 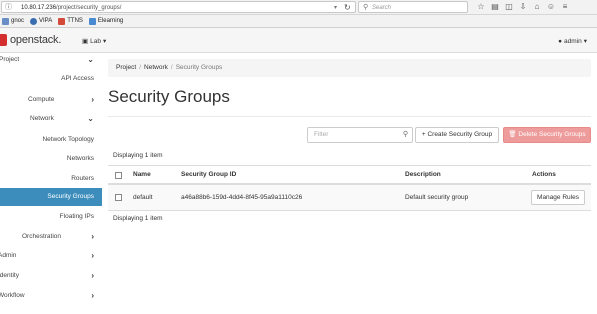 I want to click on browser-toolbar-icons: ☆ ▤ ◫ ⇩ ⌂ ☺ ≡, so click(x=523, y=7).